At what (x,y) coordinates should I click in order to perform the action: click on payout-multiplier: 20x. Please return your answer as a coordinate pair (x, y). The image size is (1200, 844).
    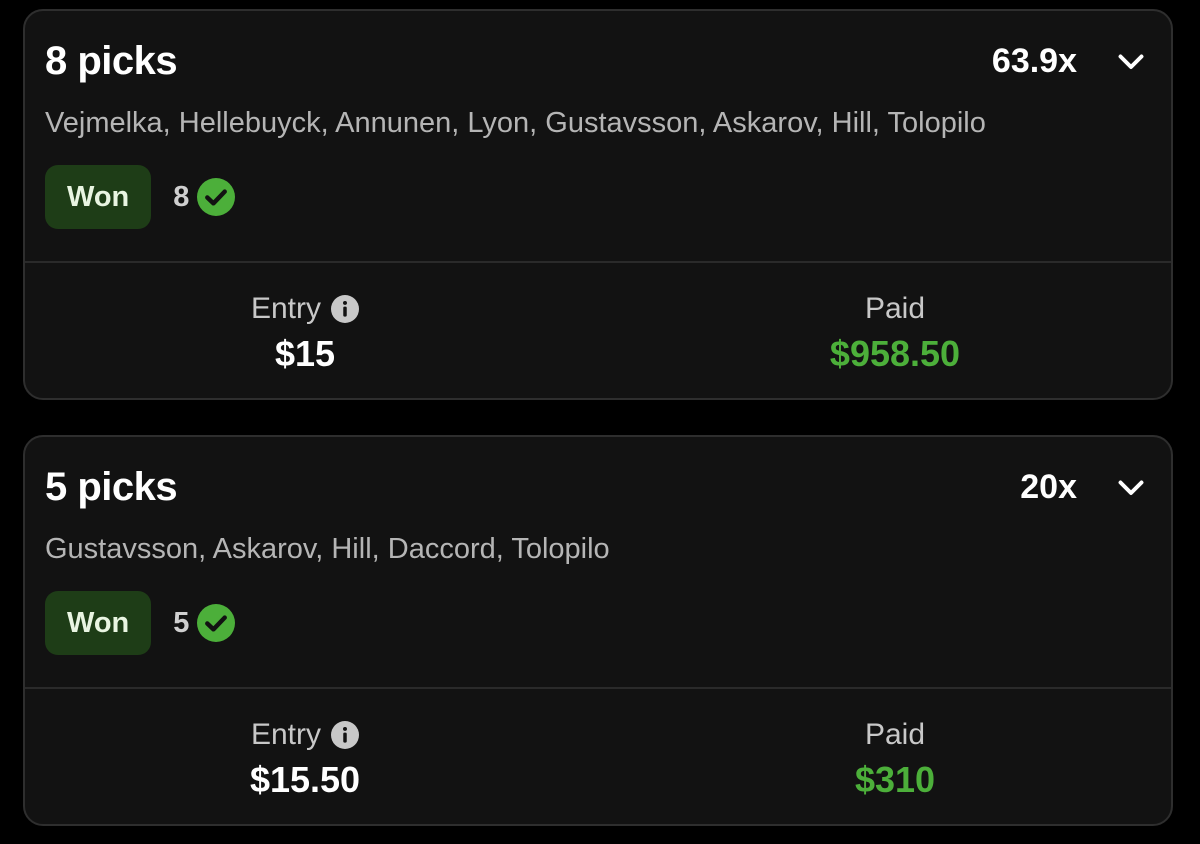
    Looking at the image, I should click on (1048, 487).